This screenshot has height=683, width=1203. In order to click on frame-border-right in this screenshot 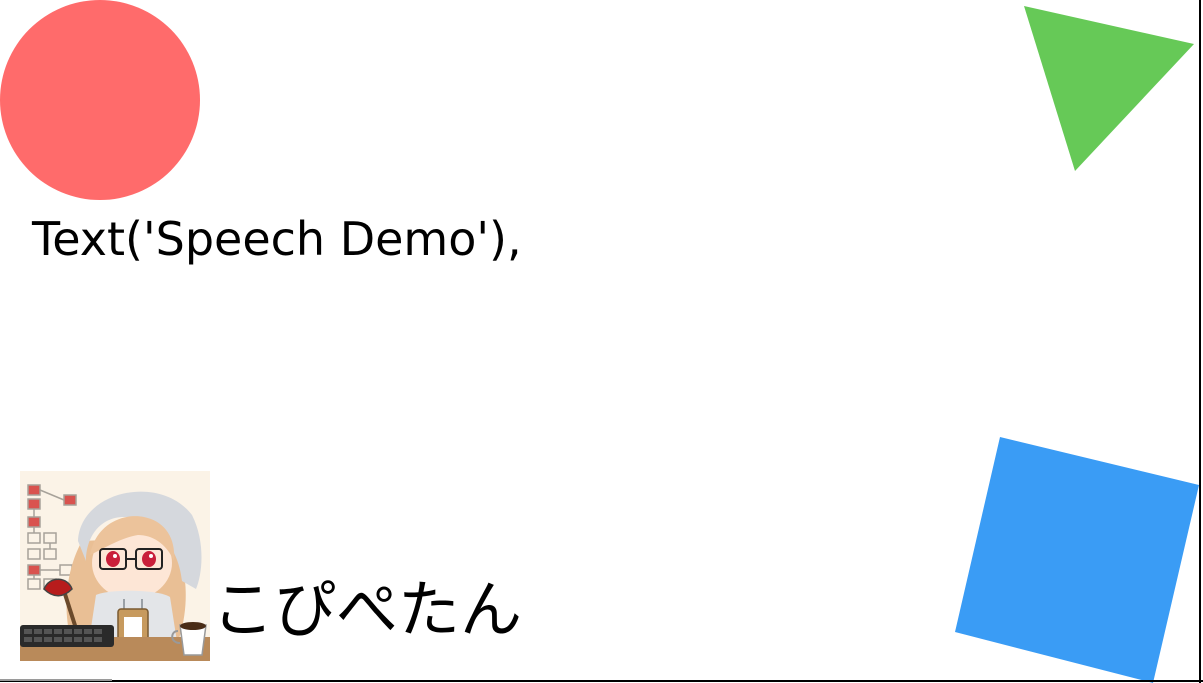, I will do `click(1200, 341)`.